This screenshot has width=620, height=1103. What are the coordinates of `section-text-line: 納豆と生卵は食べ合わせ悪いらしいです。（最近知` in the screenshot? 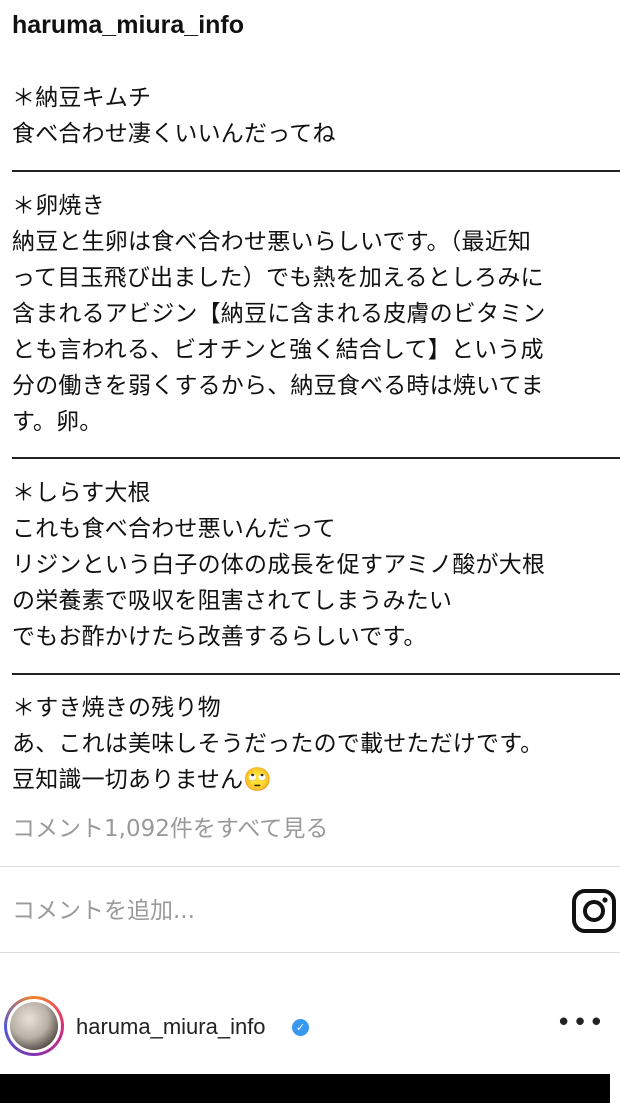 It's located at (272, 242).